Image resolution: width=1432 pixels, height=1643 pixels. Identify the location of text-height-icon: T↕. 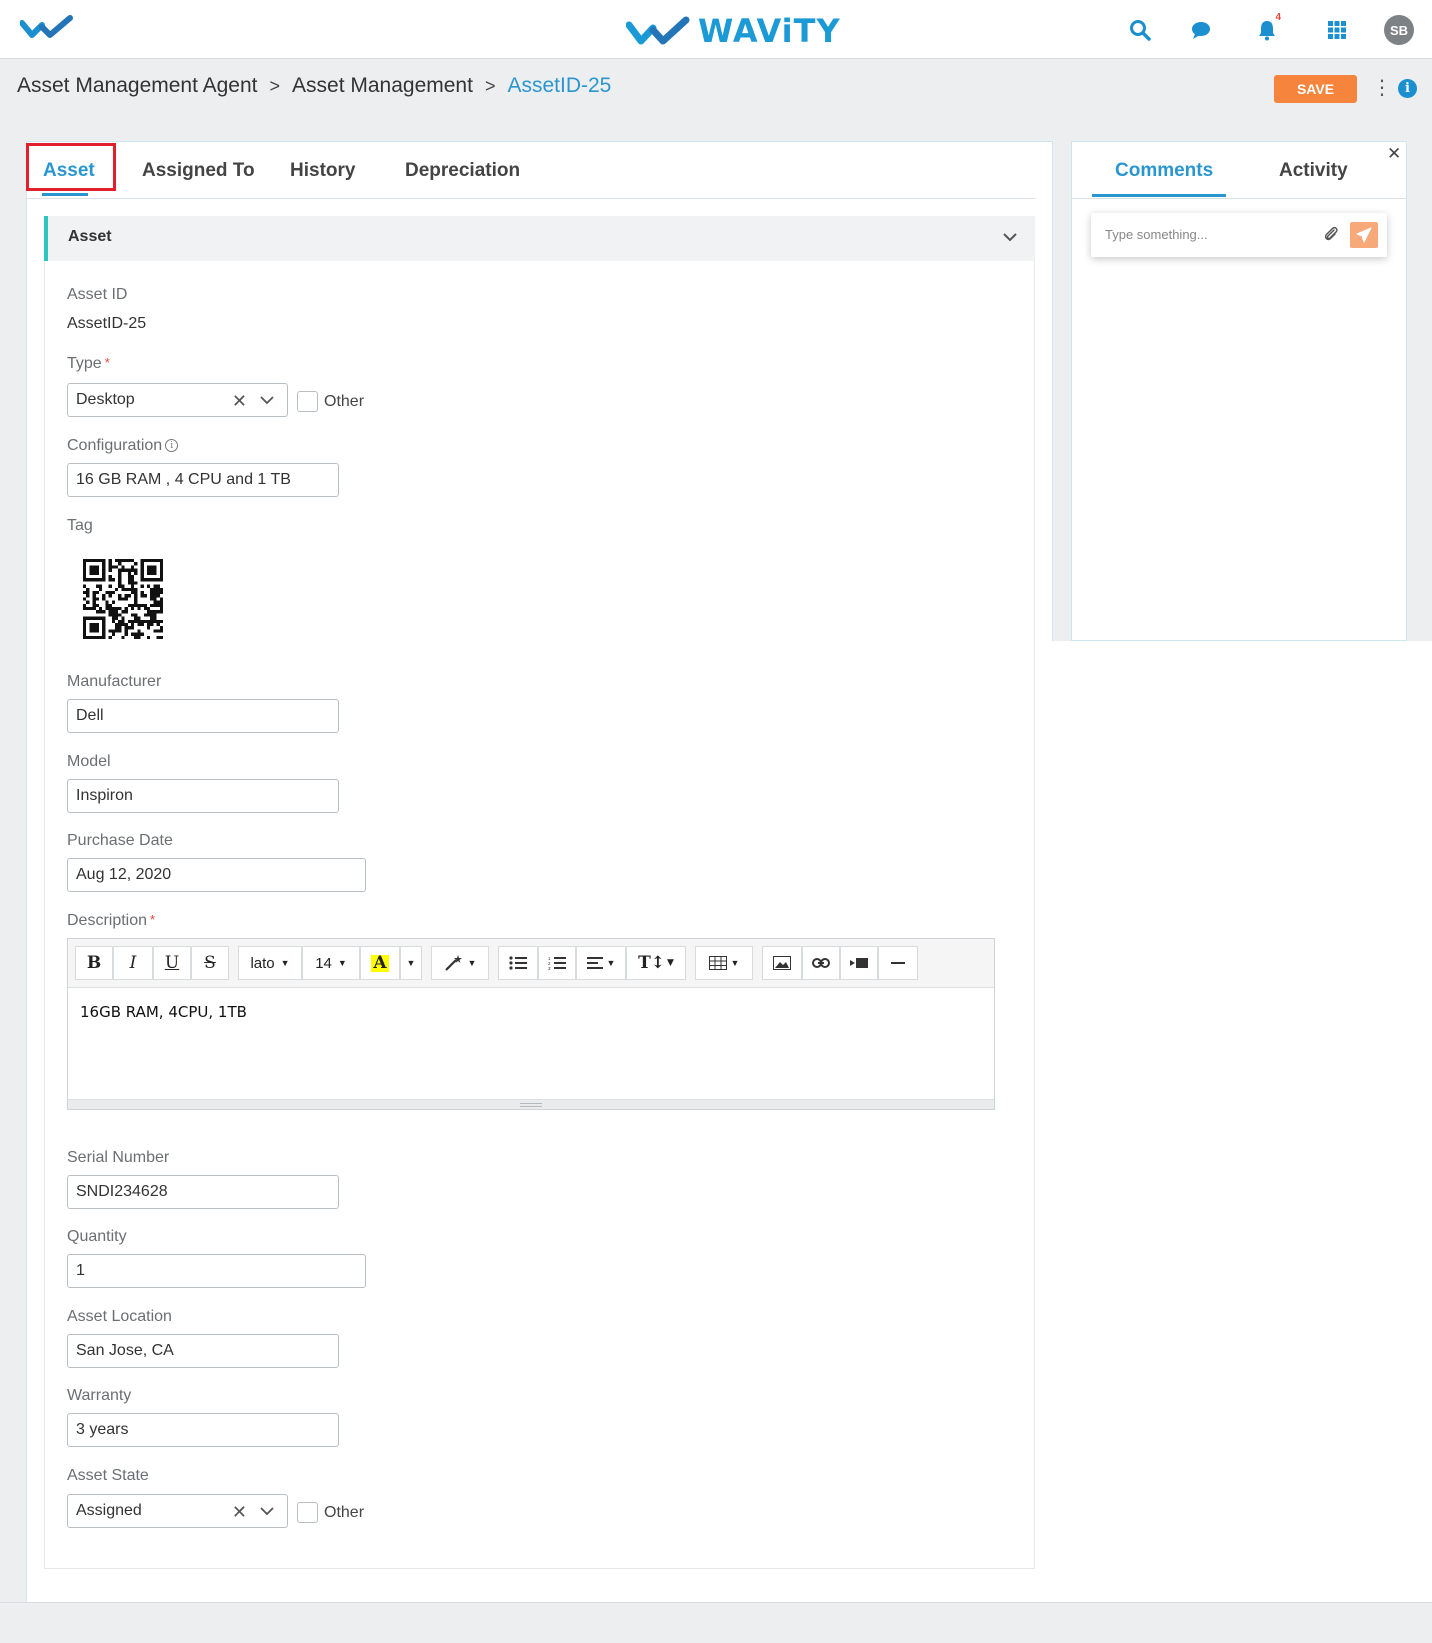
(651, 963).